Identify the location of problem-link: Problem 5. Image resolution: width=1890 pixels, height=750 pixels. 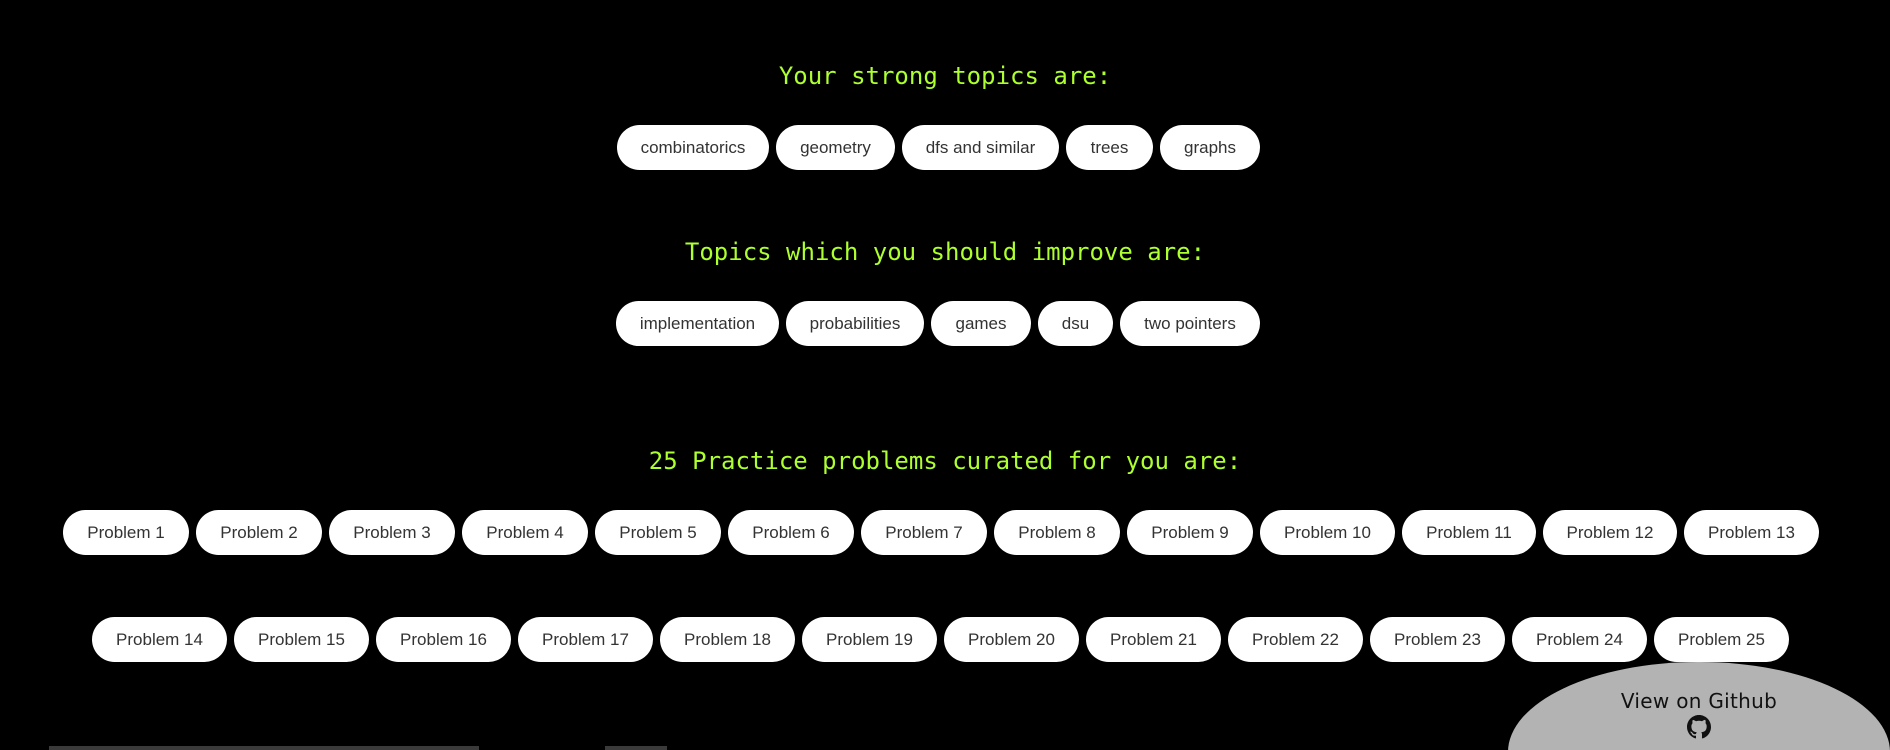
(658, 532).